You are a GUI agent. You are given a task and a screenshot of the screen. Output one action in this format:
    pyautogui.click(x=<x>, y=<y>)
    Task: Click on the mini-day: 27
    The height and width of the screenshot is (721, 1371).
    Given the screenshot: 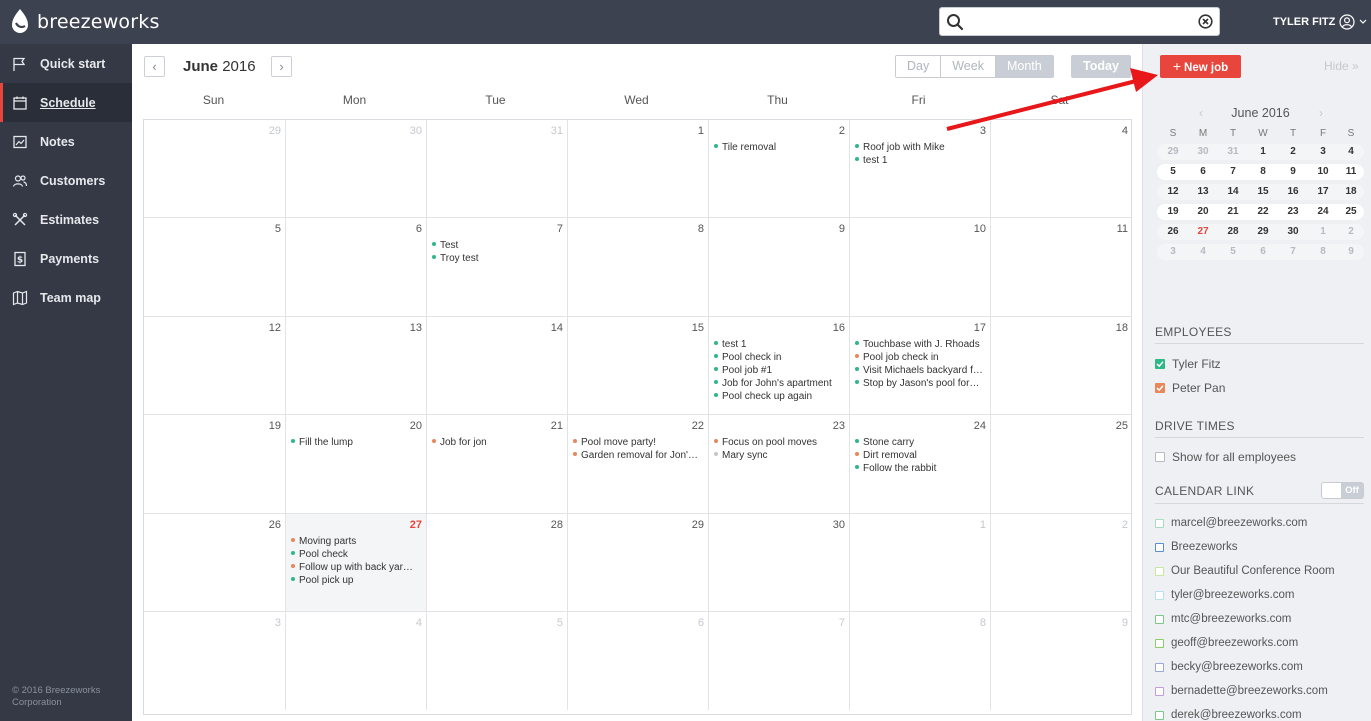 What is the action you would take?
    pyautogui.click(x=1203, y=231)
    